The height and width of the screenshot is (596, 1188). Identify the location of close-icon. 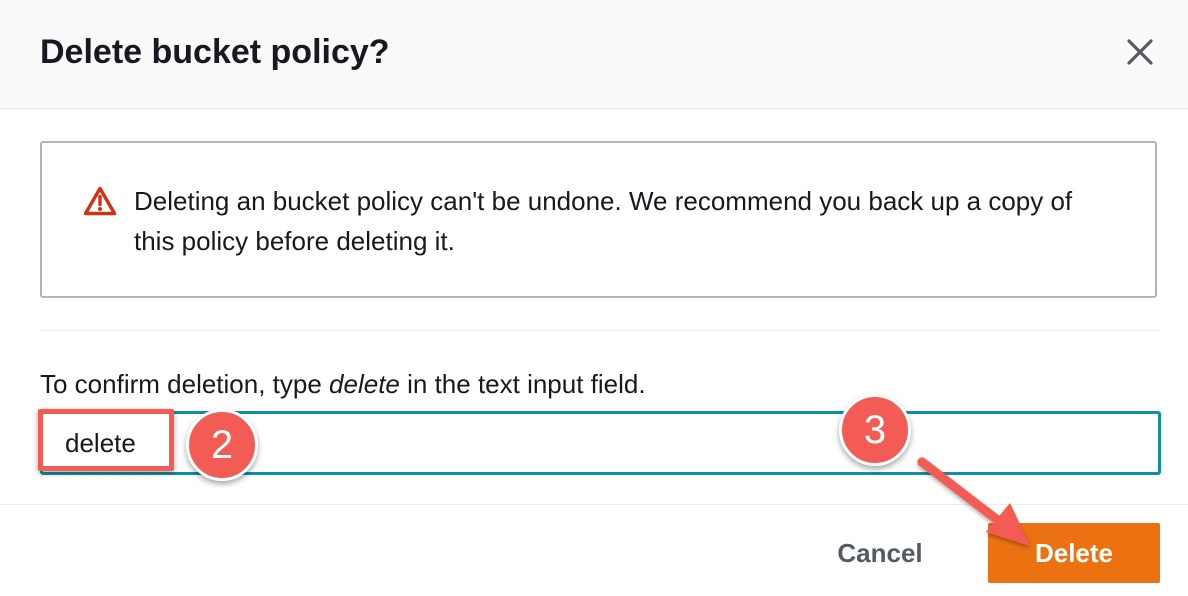
(1140, 52).